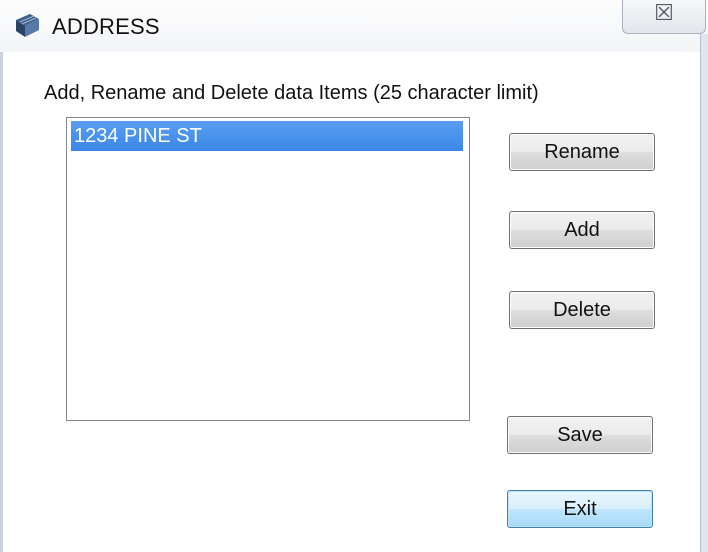 The height and width of the screenshot is (552, 708). What do you see at coordinates (354, 26) in the screenshot?
I see `title-bar: ADDRESS ☒` at bounding box center [354, 26].